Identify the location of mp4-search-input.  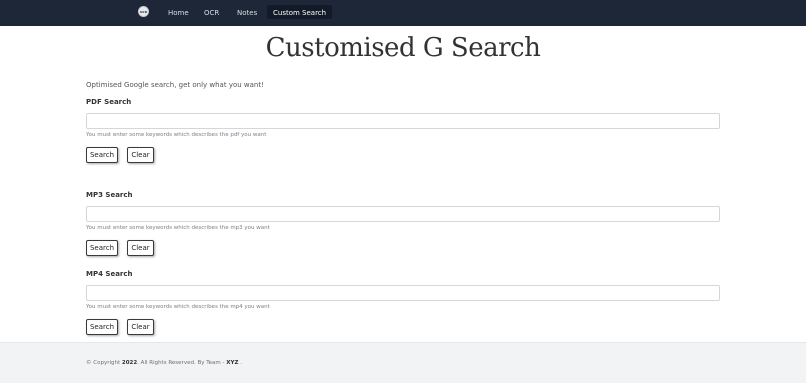
(403, 293).